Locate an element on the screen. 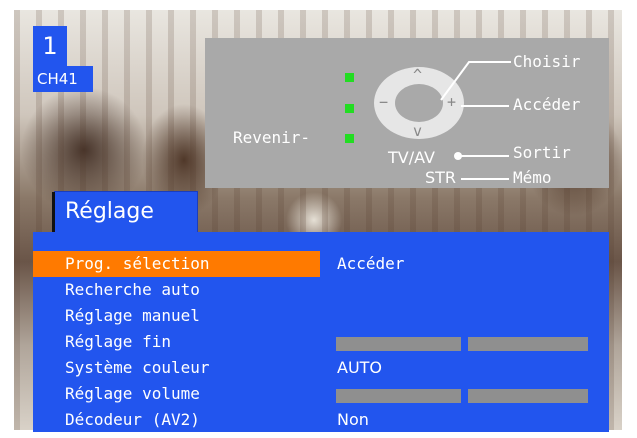 The height and width of the screenshot is (438, 637). menu-item-label: Réglage fin is located at coordinates (118, 341).